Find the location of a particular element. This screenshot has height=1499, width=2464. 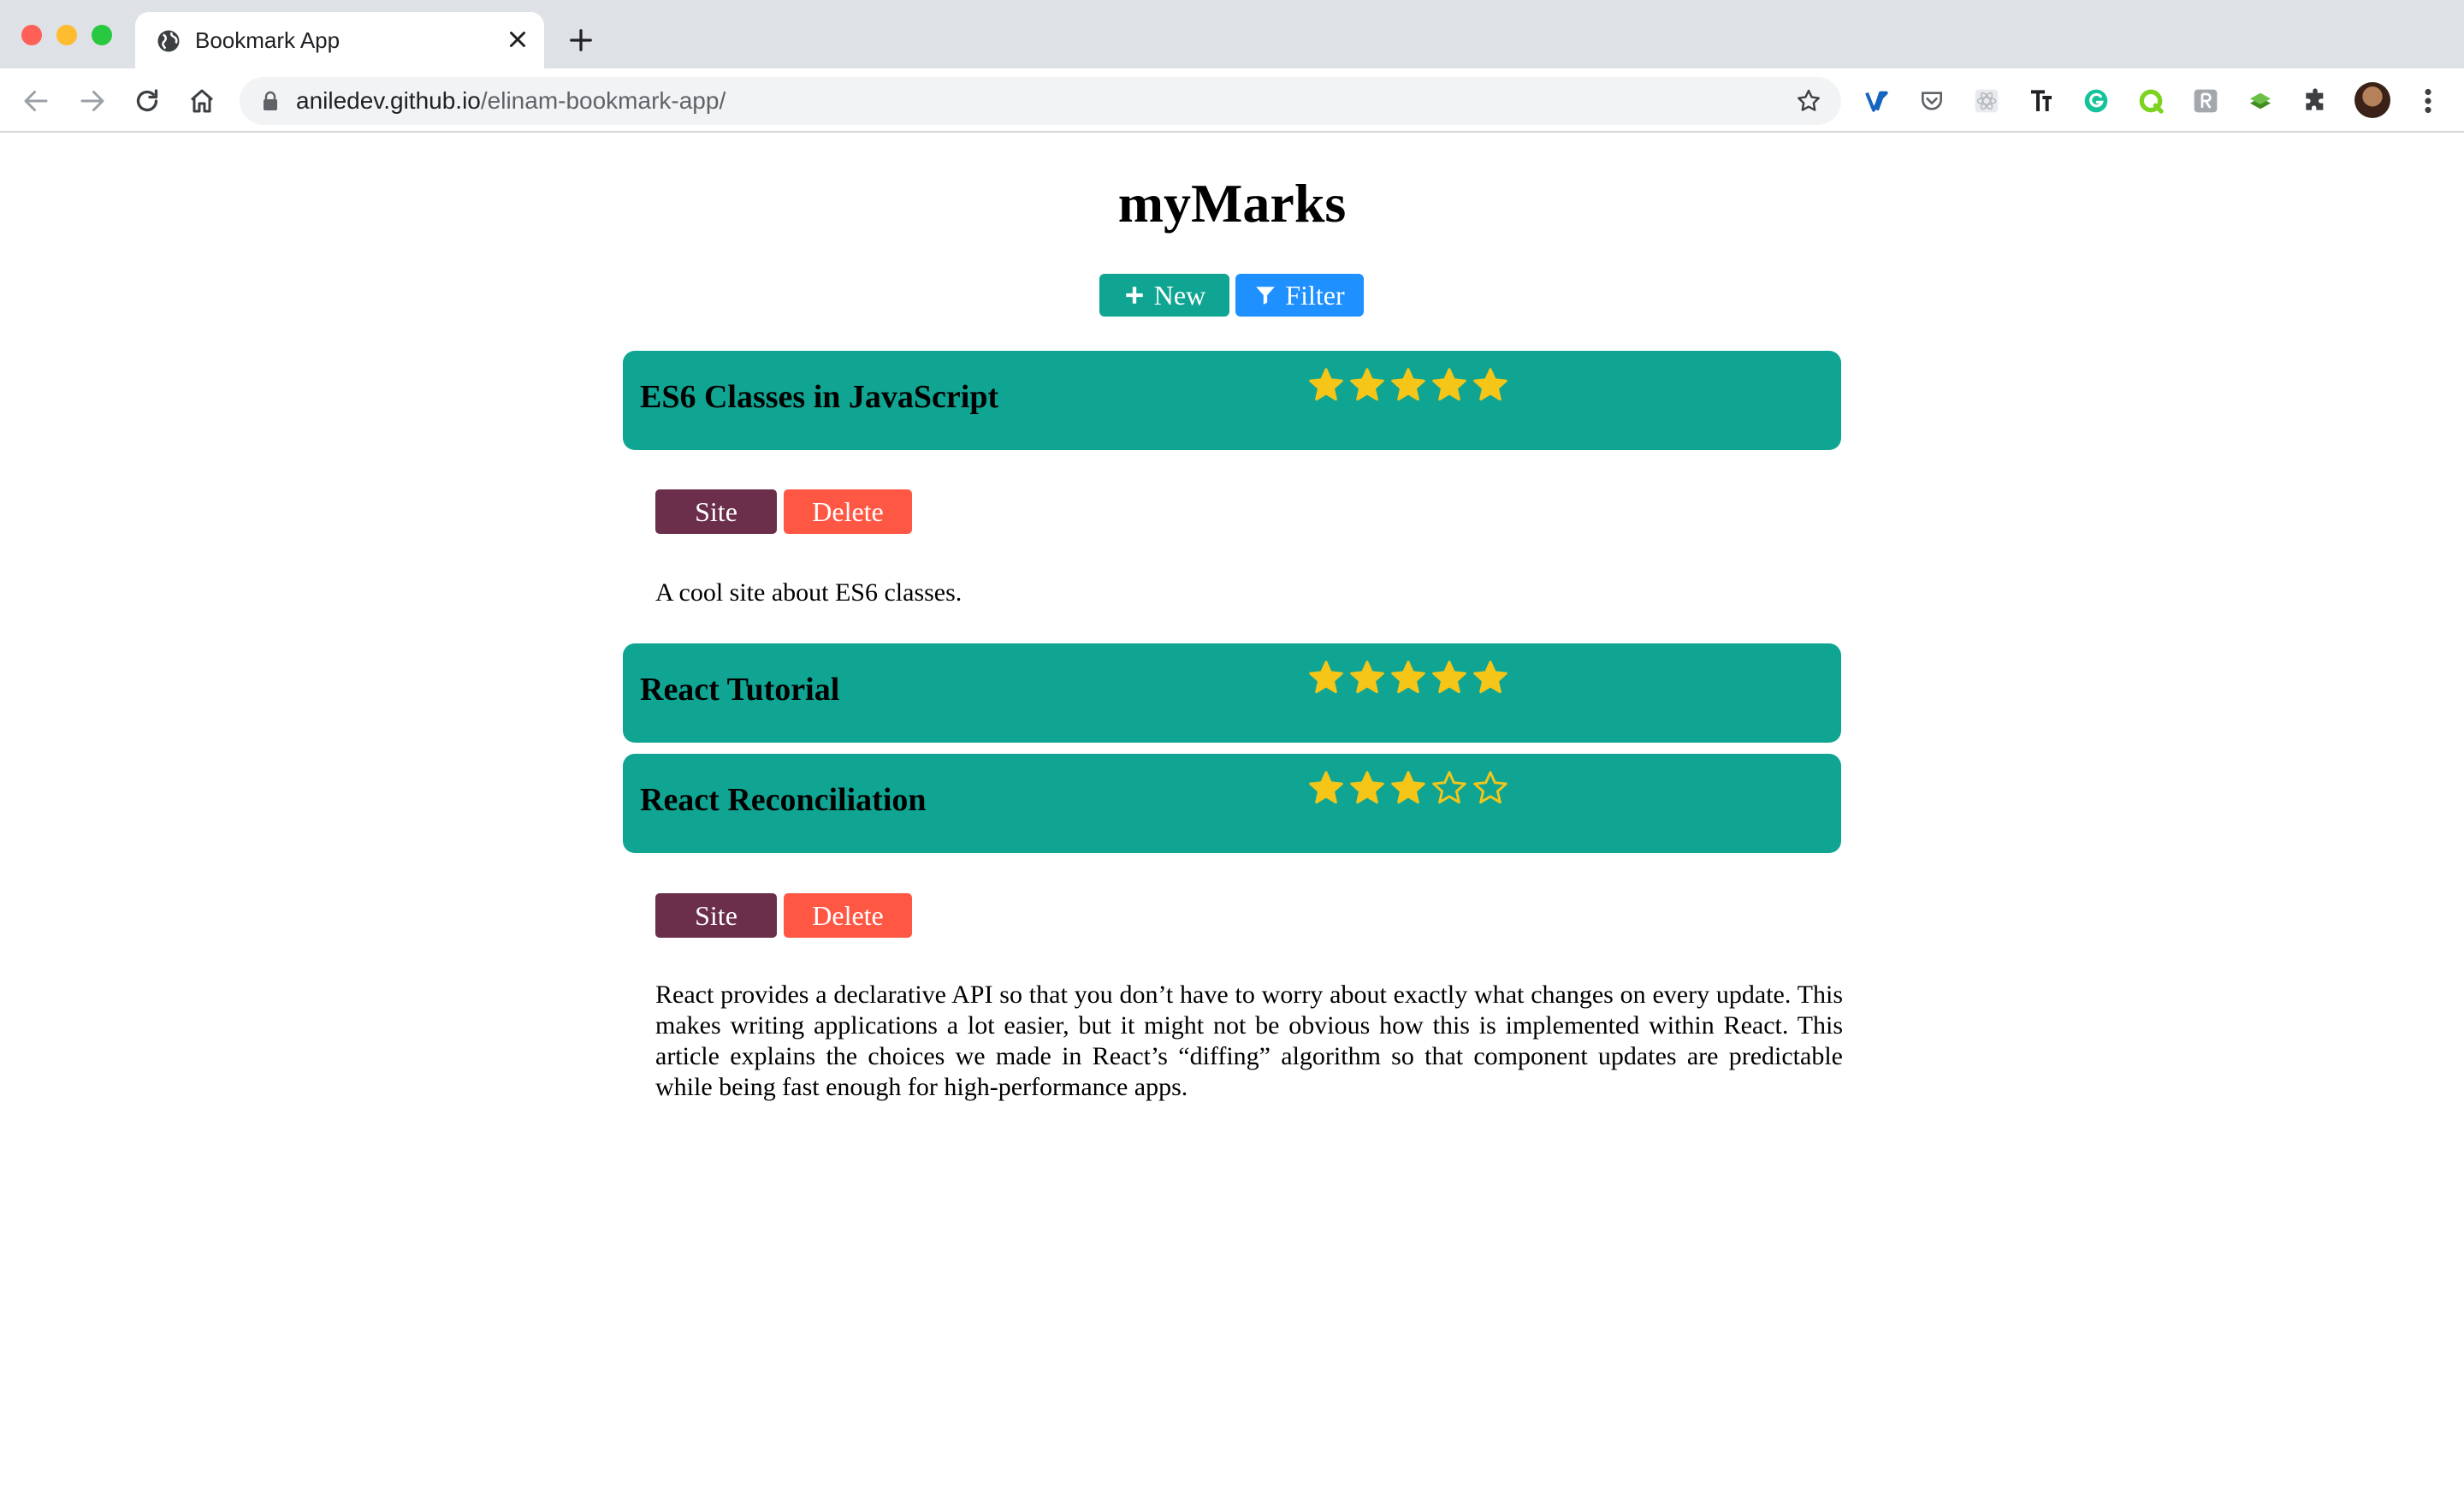

browser-toolbar: aniledev.github.io/elinam-bookmark-app/ is located at coordinates (1232, 100).